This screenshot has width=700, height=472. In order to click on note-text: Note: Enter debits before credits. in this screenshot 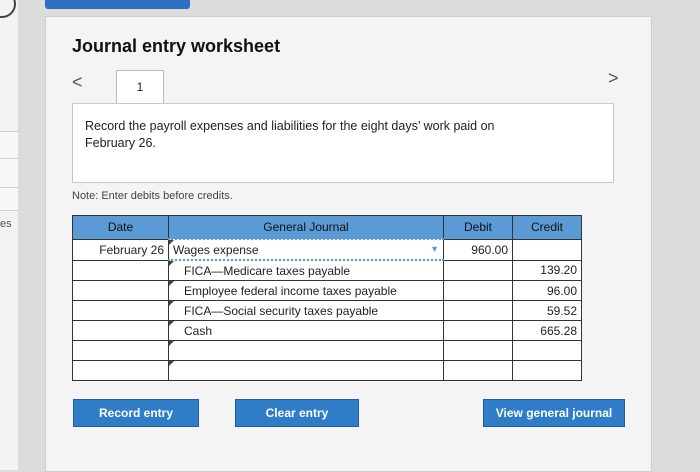, I will do `click(152, 196)`.